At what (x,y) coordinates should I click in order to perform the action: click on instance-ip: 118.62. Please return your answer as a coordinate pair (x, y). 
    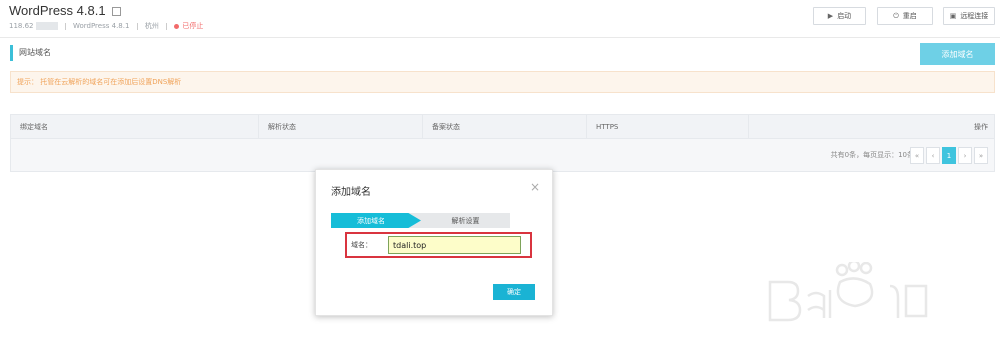
    Looking at the image, I should click on (21, 26).